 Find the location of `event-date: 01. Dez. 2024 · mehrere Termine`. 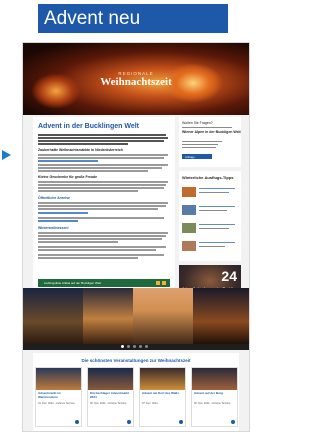

event-date: 01. Dez. 2024 · mehrere Termine is located at coordinates (56, 403).